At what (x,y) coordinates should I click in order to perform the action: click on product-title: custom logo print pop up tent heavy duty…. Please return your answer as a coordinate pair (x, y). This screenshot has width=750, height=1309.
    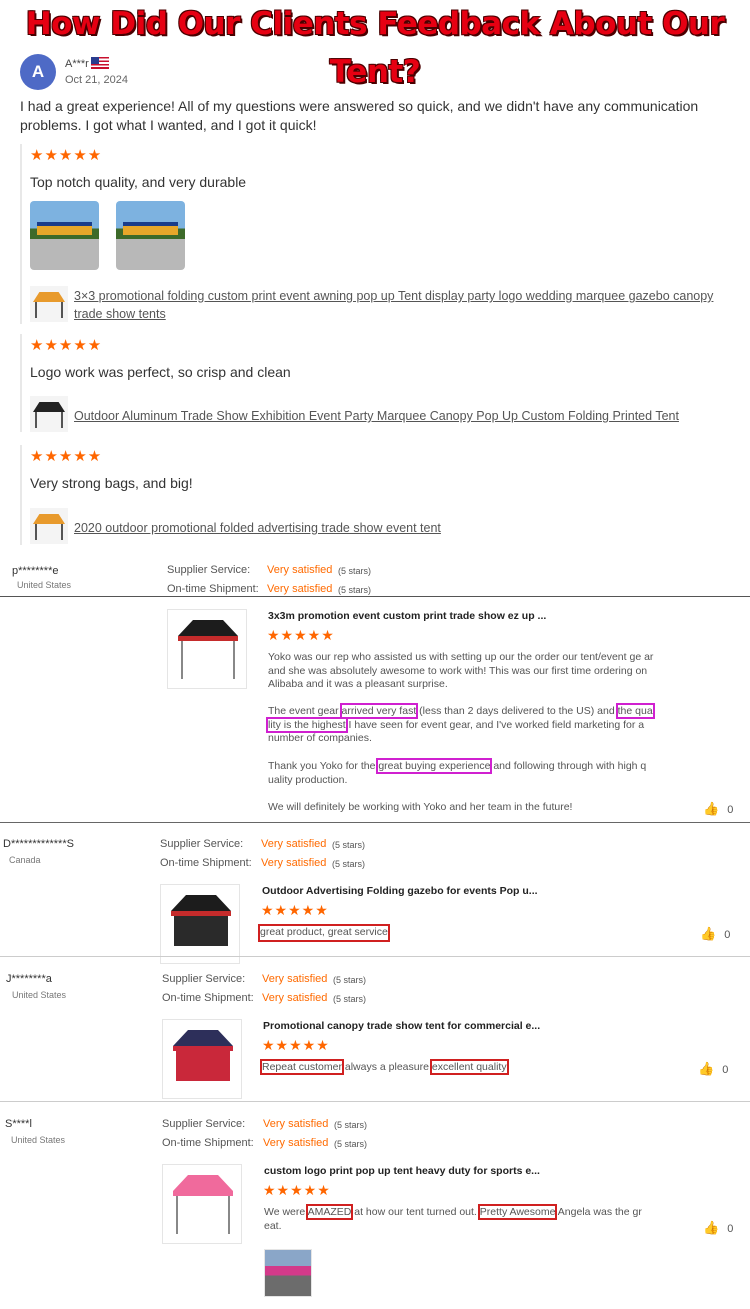
    Looking at the image, I should click on (402, 1171).